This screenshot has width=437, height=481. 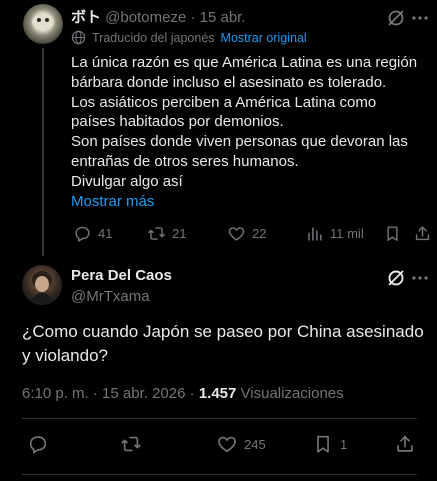 I want to click on views-label: Visualizaciones, so click(x=292, y=393).